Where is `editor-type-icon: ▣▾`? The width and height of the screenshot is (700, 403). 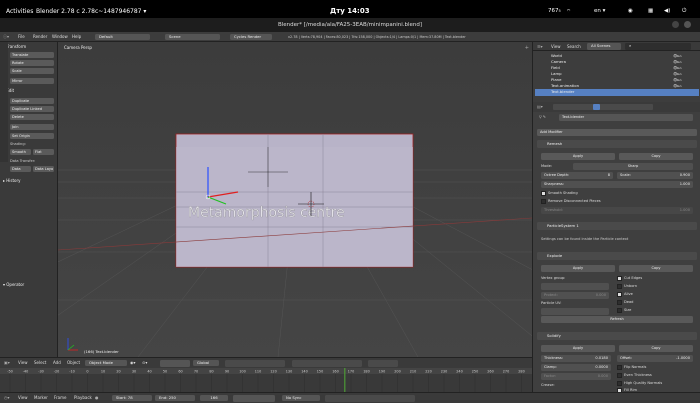 editor-type-icon: ▣▾ is located at coordinates (7, 362).